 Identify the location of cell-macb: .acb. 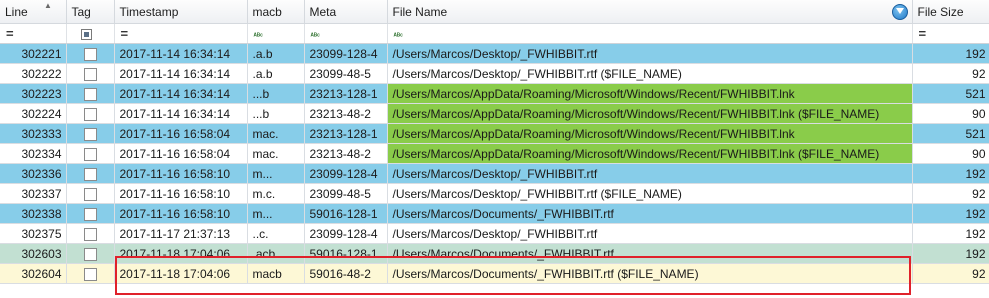
(276, 253).